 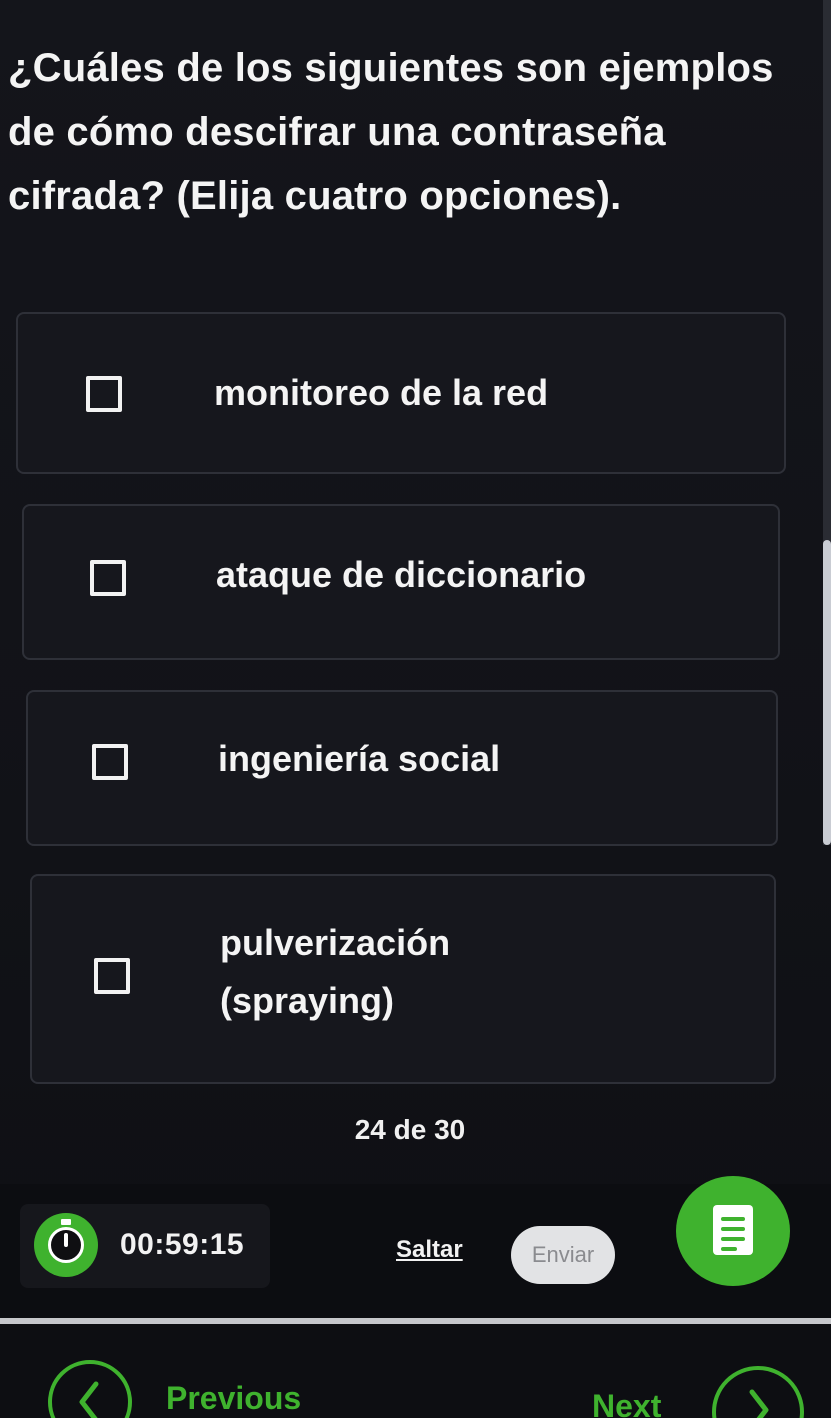 I want to click on option-4: pulverización (spraying), so click(x=403, y=979).